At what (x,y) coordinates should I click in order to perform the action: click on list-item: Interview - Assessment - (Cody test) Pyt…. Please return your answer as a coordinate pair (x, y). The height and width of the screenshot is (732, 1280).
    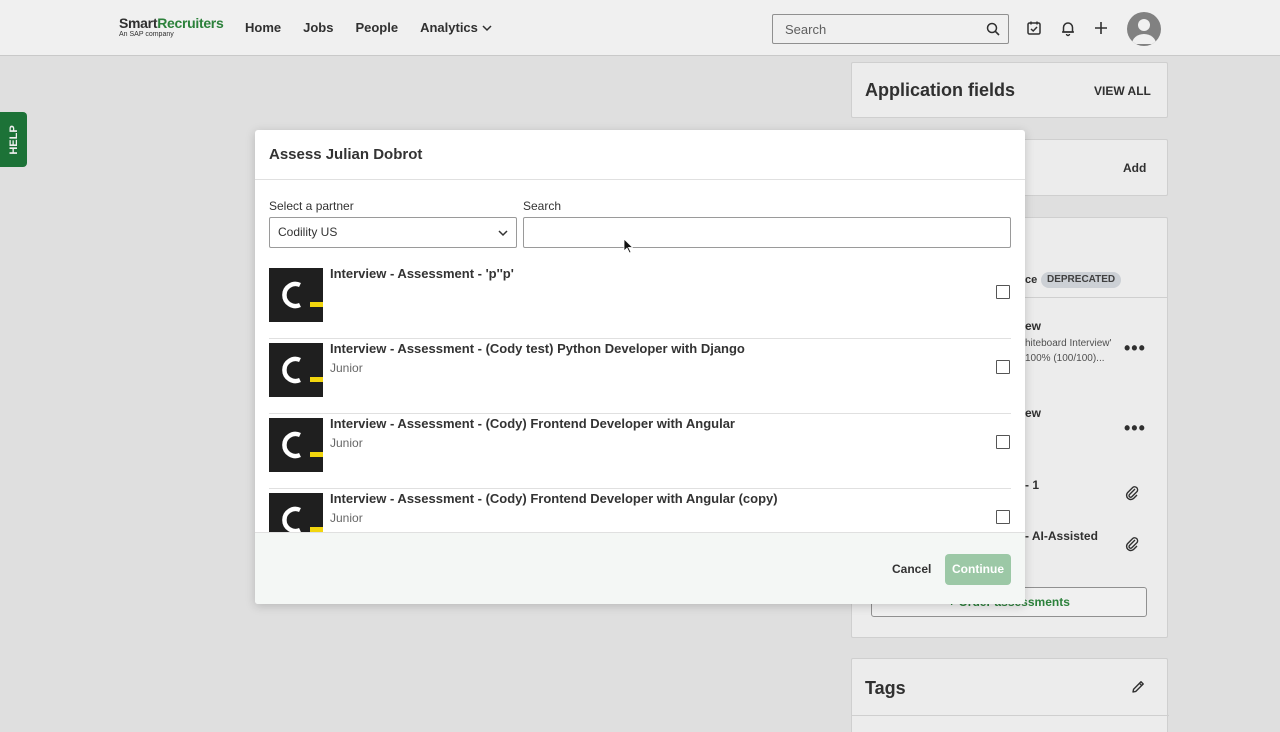
    Looking at the image, I should click on (640, 376).